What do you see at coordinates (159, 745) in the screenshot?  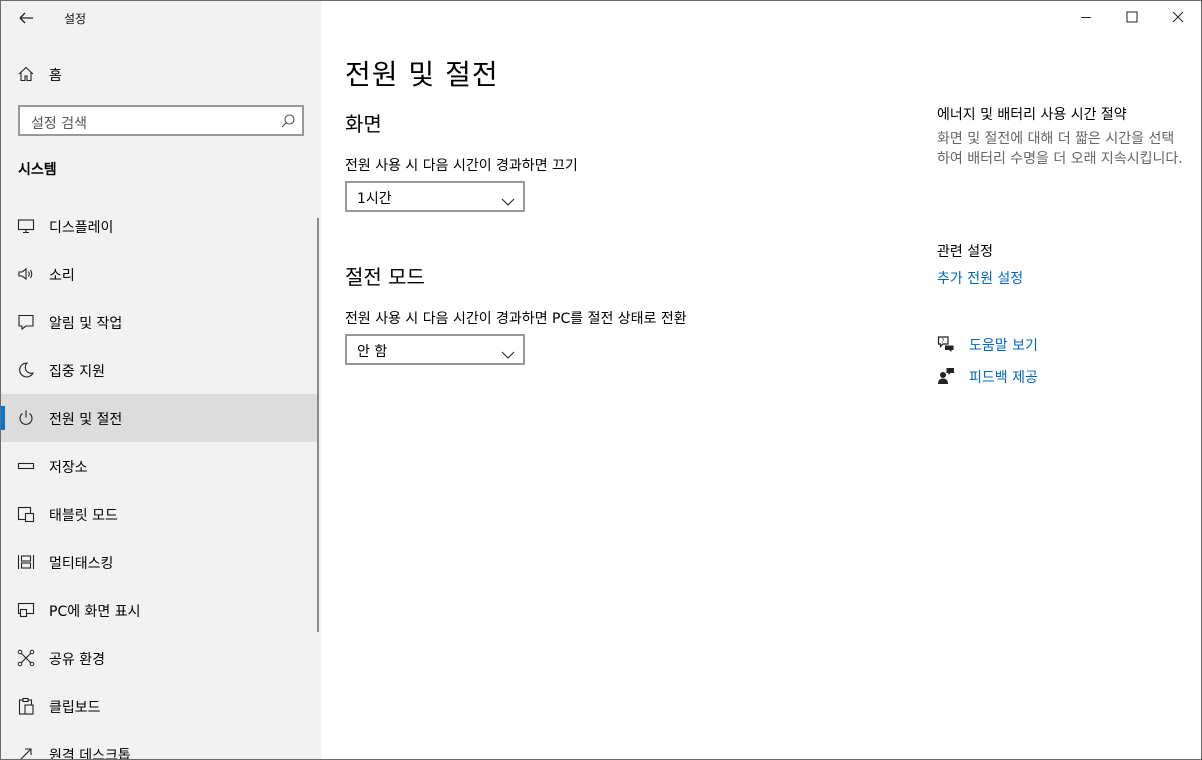 I see `sidebar-item-remote-desktop: 원격 데스크톱` at bounding box center [159, 745].